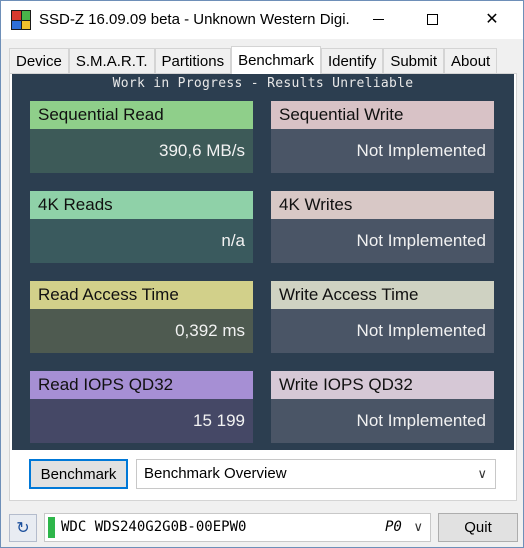 This screenshot has width=524, height=548. Describe the element at coordinates (141, 151) in the screenshot. I see `card-value: 390,6 MB/s` at that location.